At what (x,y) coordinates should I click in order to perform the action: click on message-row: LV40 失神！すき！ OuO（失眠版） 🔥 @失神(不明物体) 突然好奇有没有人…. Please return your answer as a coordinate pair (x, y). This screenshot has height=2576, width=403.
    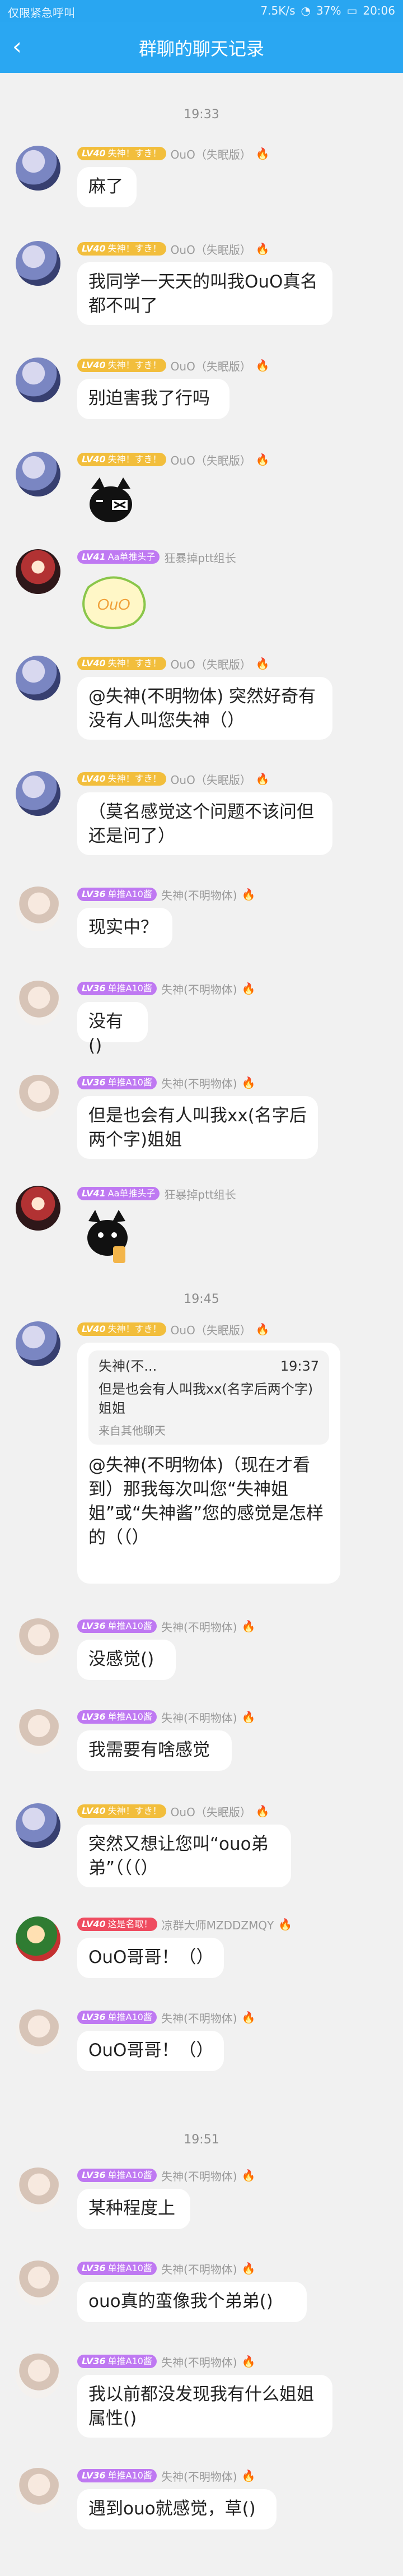
    Looking at the image, I should click on (201, 706).